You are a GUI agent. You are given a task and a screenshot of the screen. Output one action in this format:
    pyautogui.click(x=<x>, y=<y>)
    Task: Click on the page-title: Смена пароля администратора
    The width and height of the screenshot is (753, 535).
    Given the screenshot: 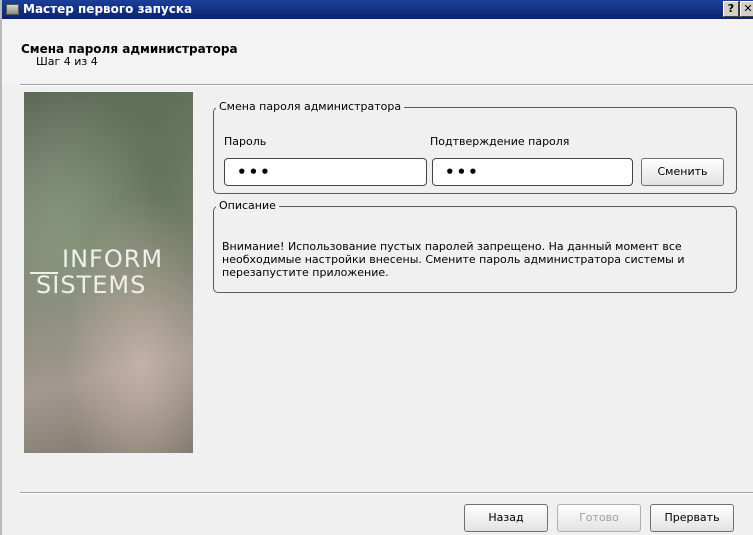 What is the action you would take?
    pyautogui.click(x=129, y=49)
    